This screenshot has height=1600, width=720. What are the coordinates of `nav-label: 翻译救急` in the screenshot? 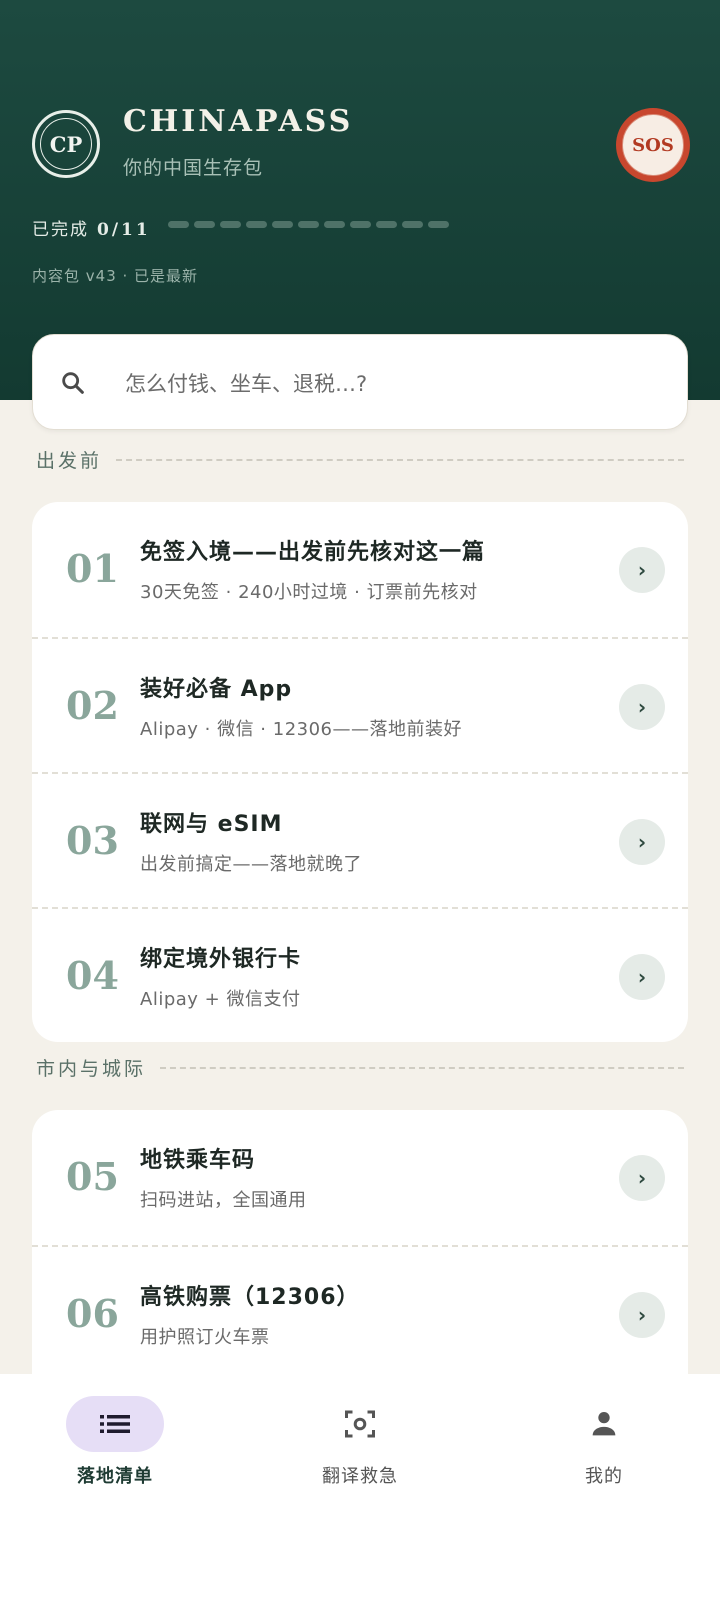 It's located at (360, 1476).